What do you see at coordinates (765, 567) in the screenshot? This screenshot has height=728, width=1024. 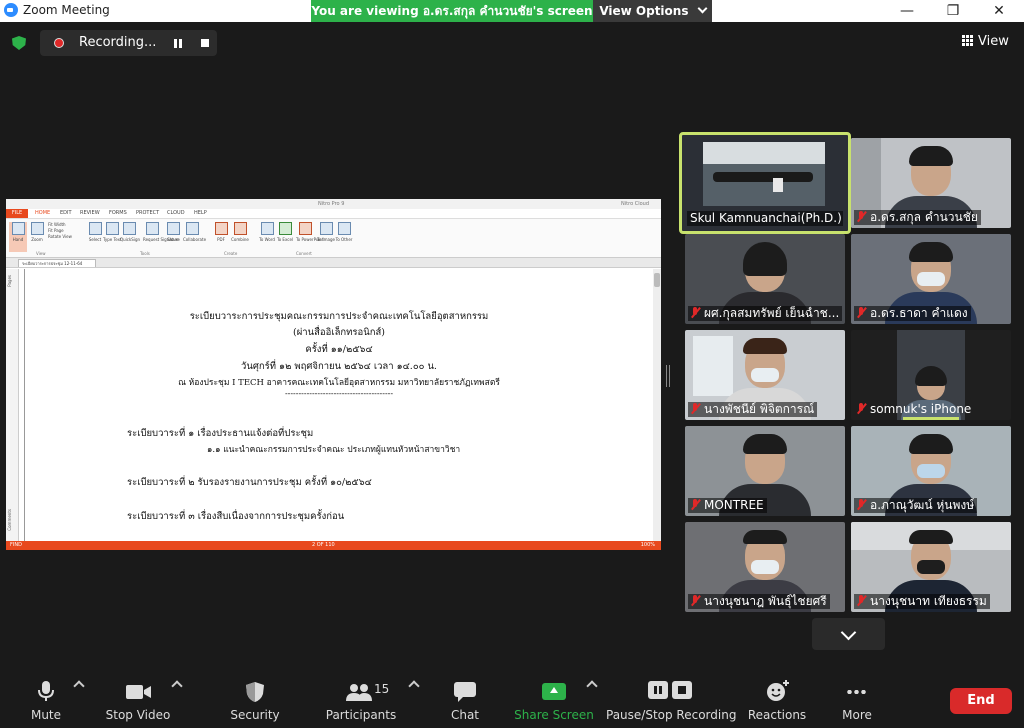 I see `video-tile: นางนุชนาฎ พันธุ์ไชยศรี` at bounding box center [765, 567].